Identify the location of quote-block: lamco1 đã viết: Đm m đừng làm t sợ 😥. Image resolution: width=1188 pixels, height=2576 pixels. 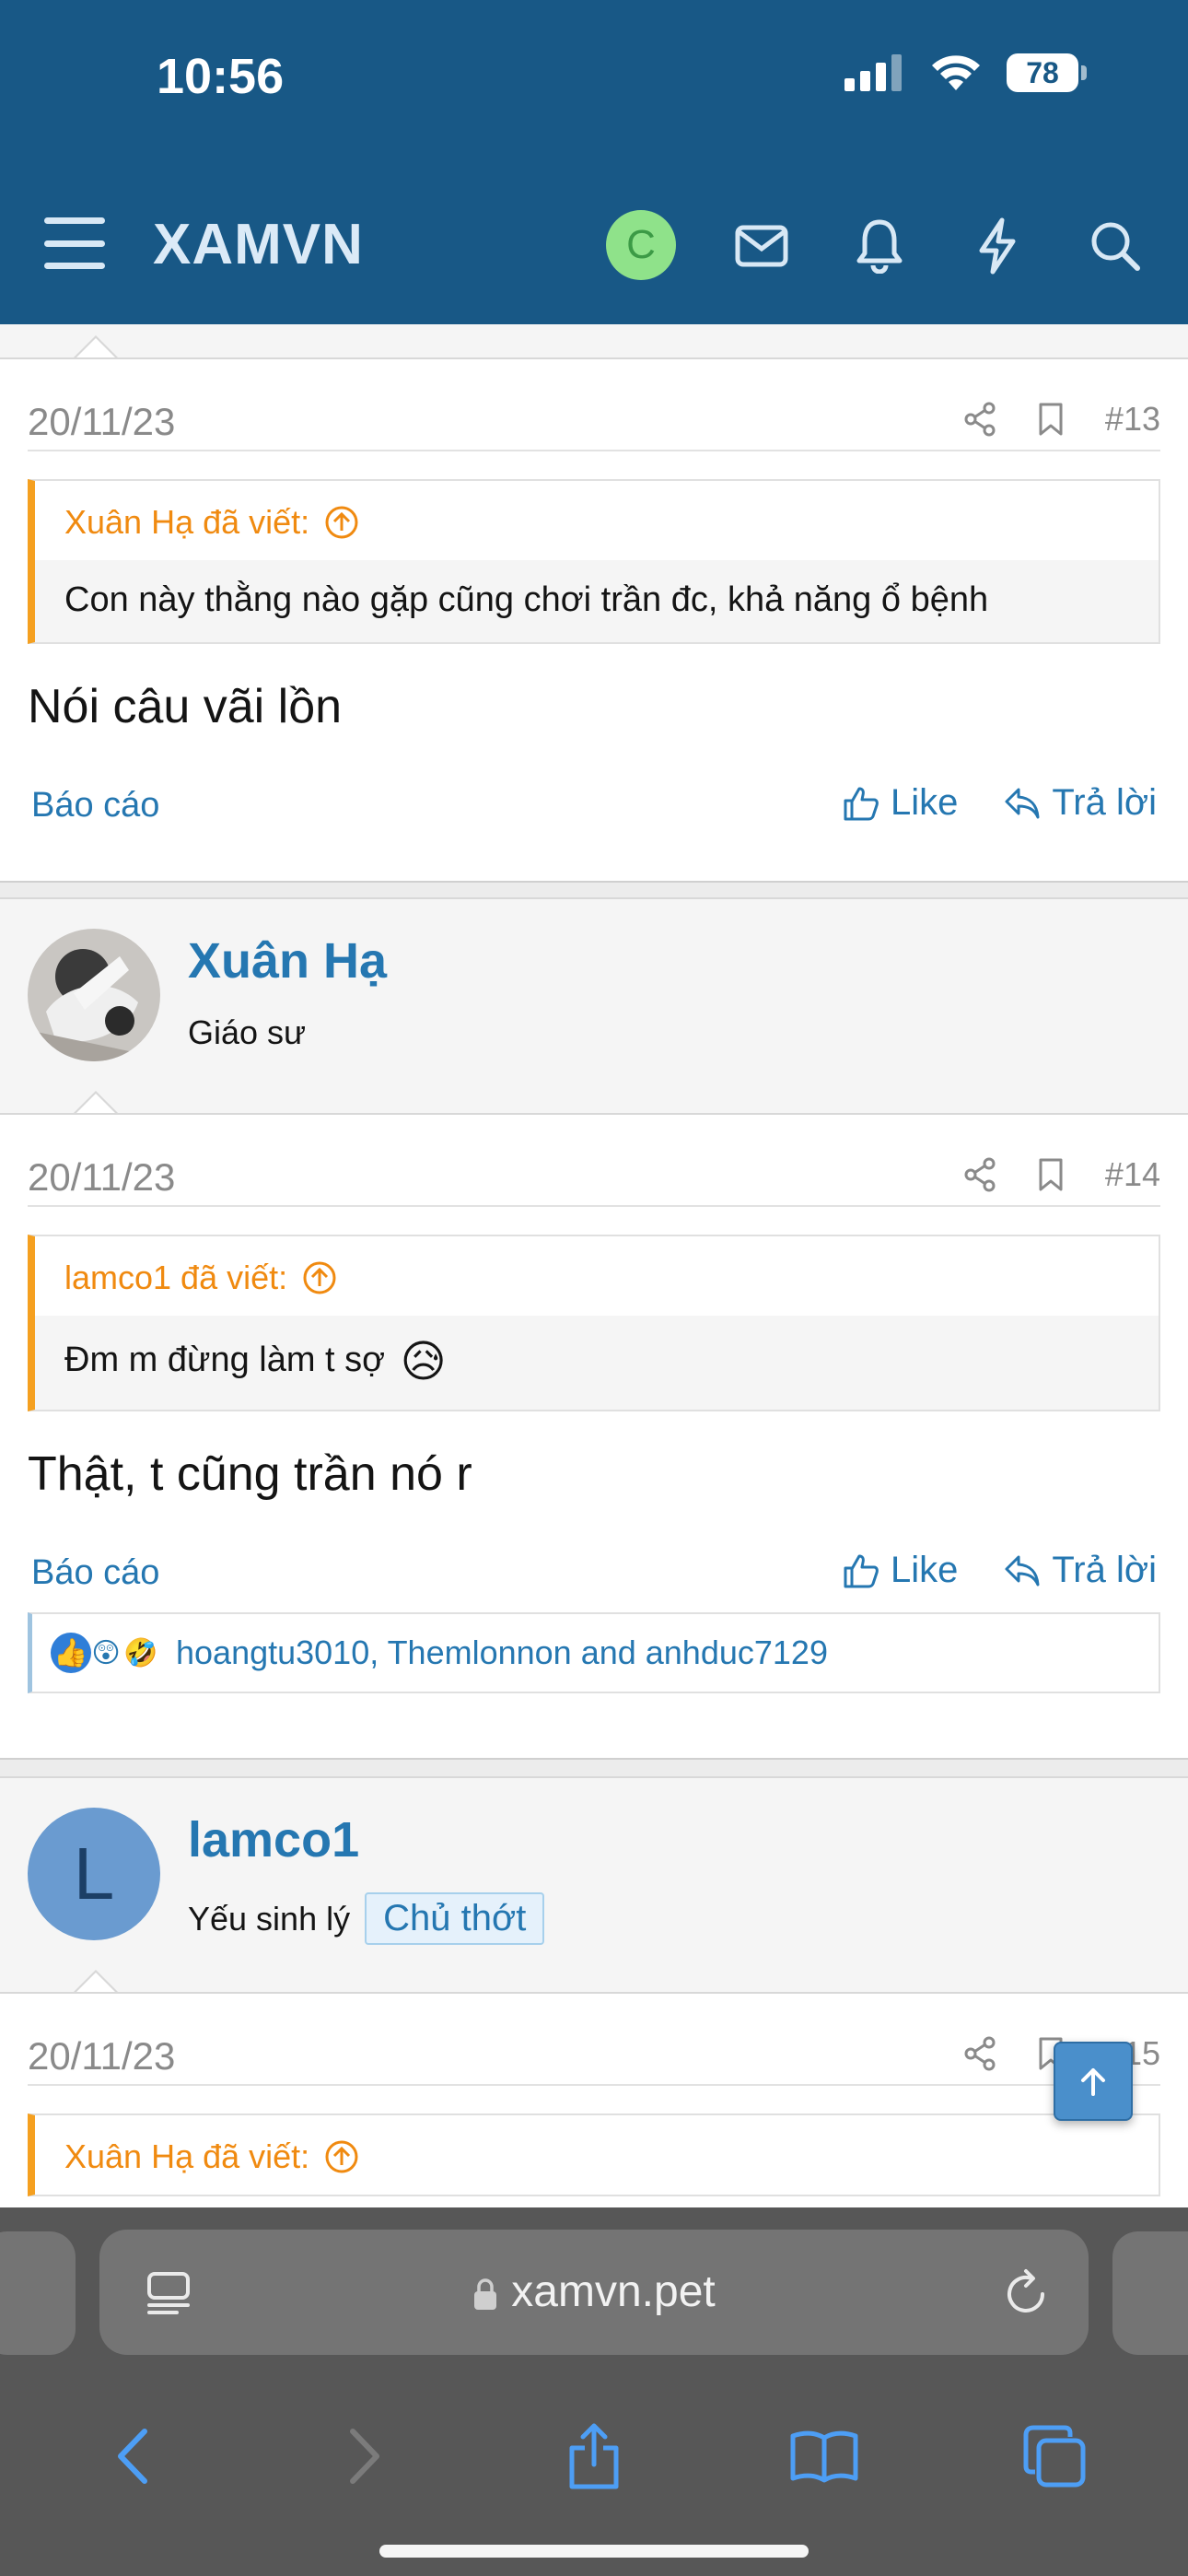
(594, 1323).